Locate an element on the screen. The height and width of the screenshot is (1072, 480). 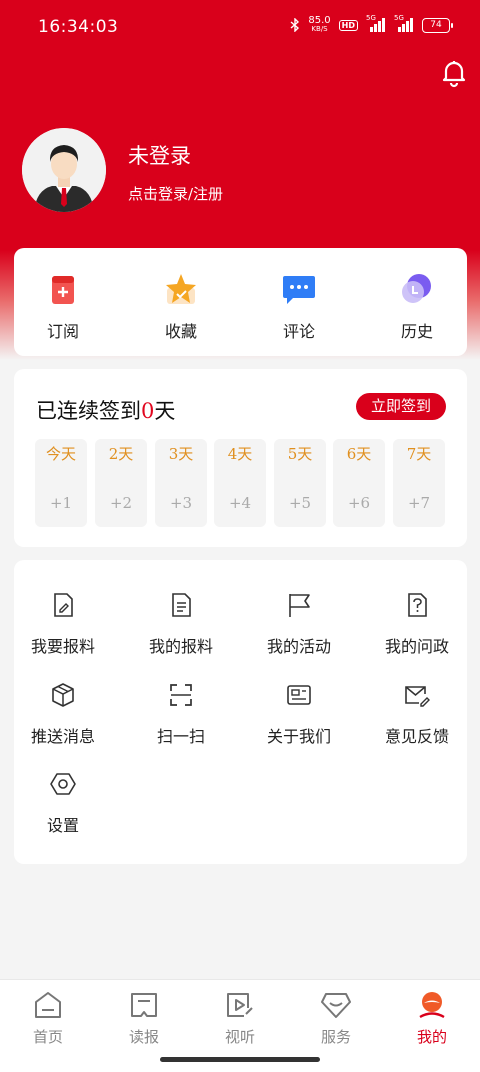
home-indicator is located at coordinates (240, 1059).